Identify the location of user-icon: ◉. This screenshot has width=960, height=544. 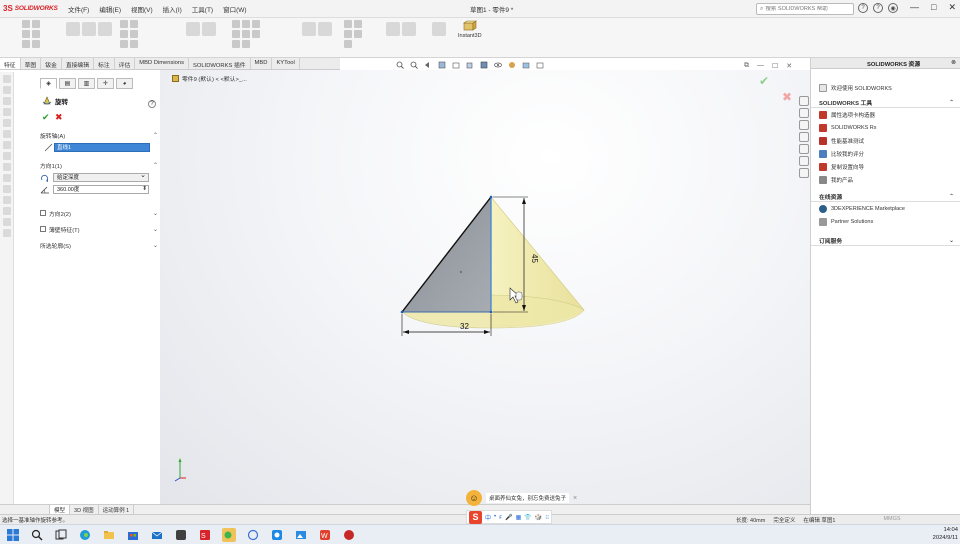
(893, 8).